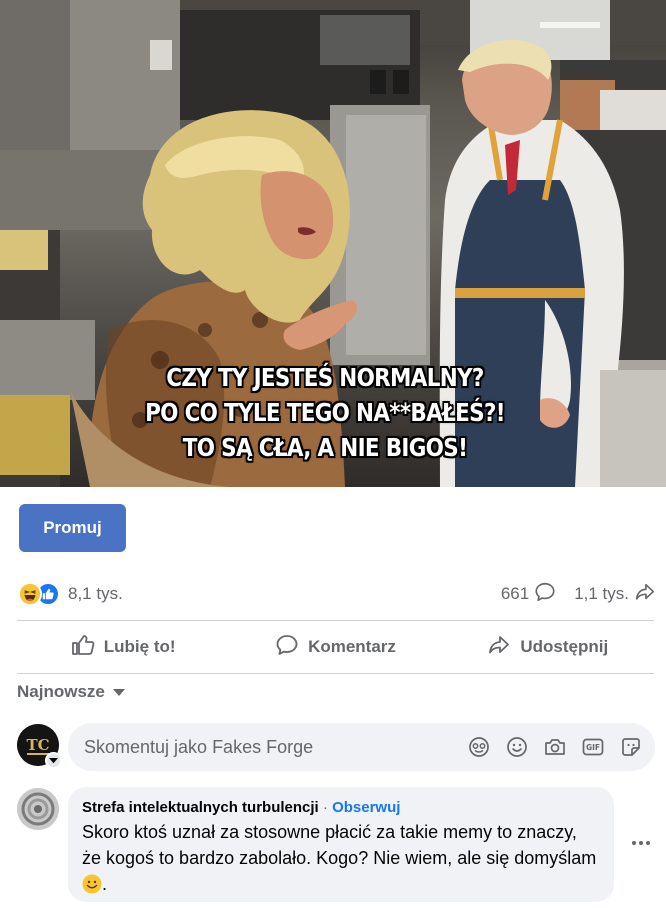 This screenshot has width=666, height=908. I want to click on camera-icon, so click(555, 747).